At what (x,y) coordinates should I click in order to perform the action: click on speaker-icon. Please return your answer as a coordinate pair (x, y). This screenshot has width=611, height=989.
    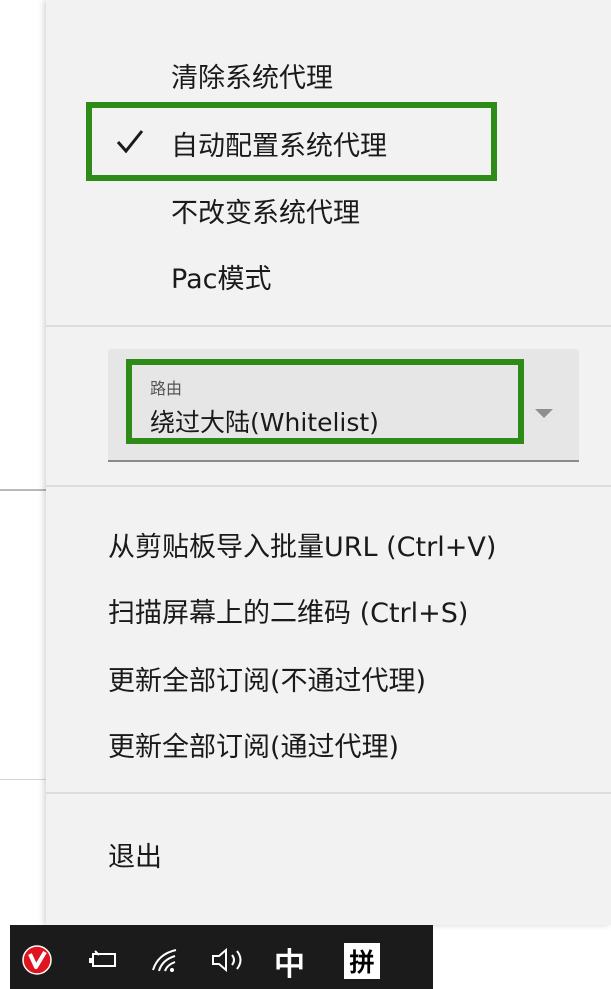
    Looking at the image, I should click on (230, 960).